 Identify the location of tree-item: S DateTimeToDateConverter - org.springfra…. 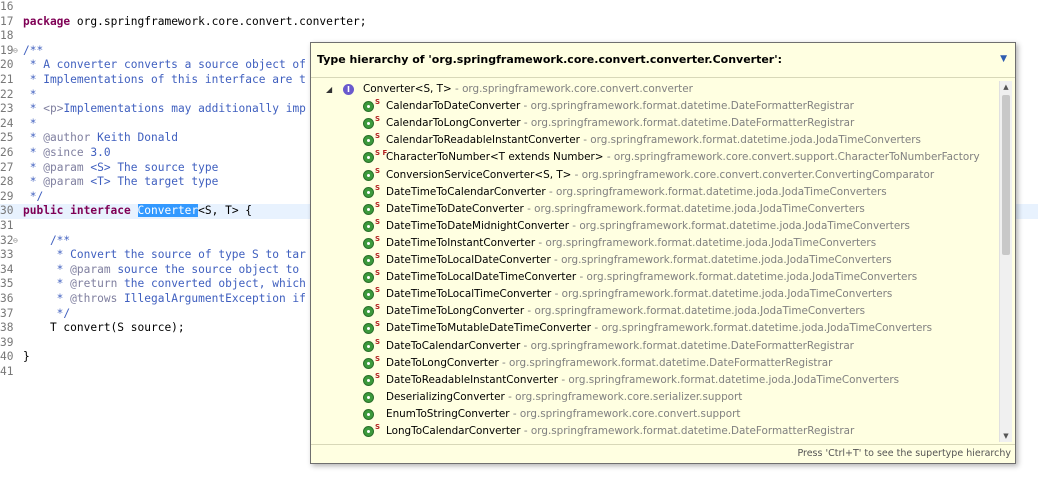
(655, 209).